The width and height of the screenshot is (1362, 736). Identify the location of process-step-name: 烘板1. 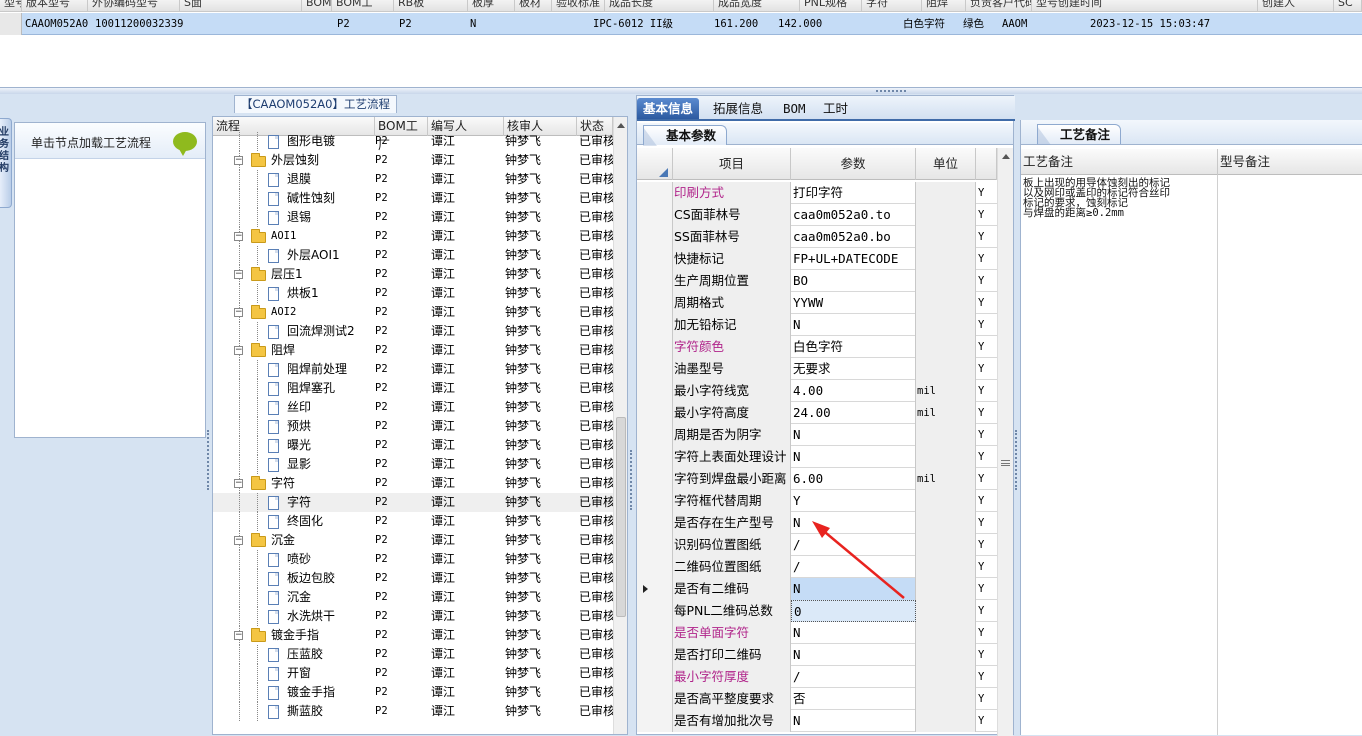
(303, 293).